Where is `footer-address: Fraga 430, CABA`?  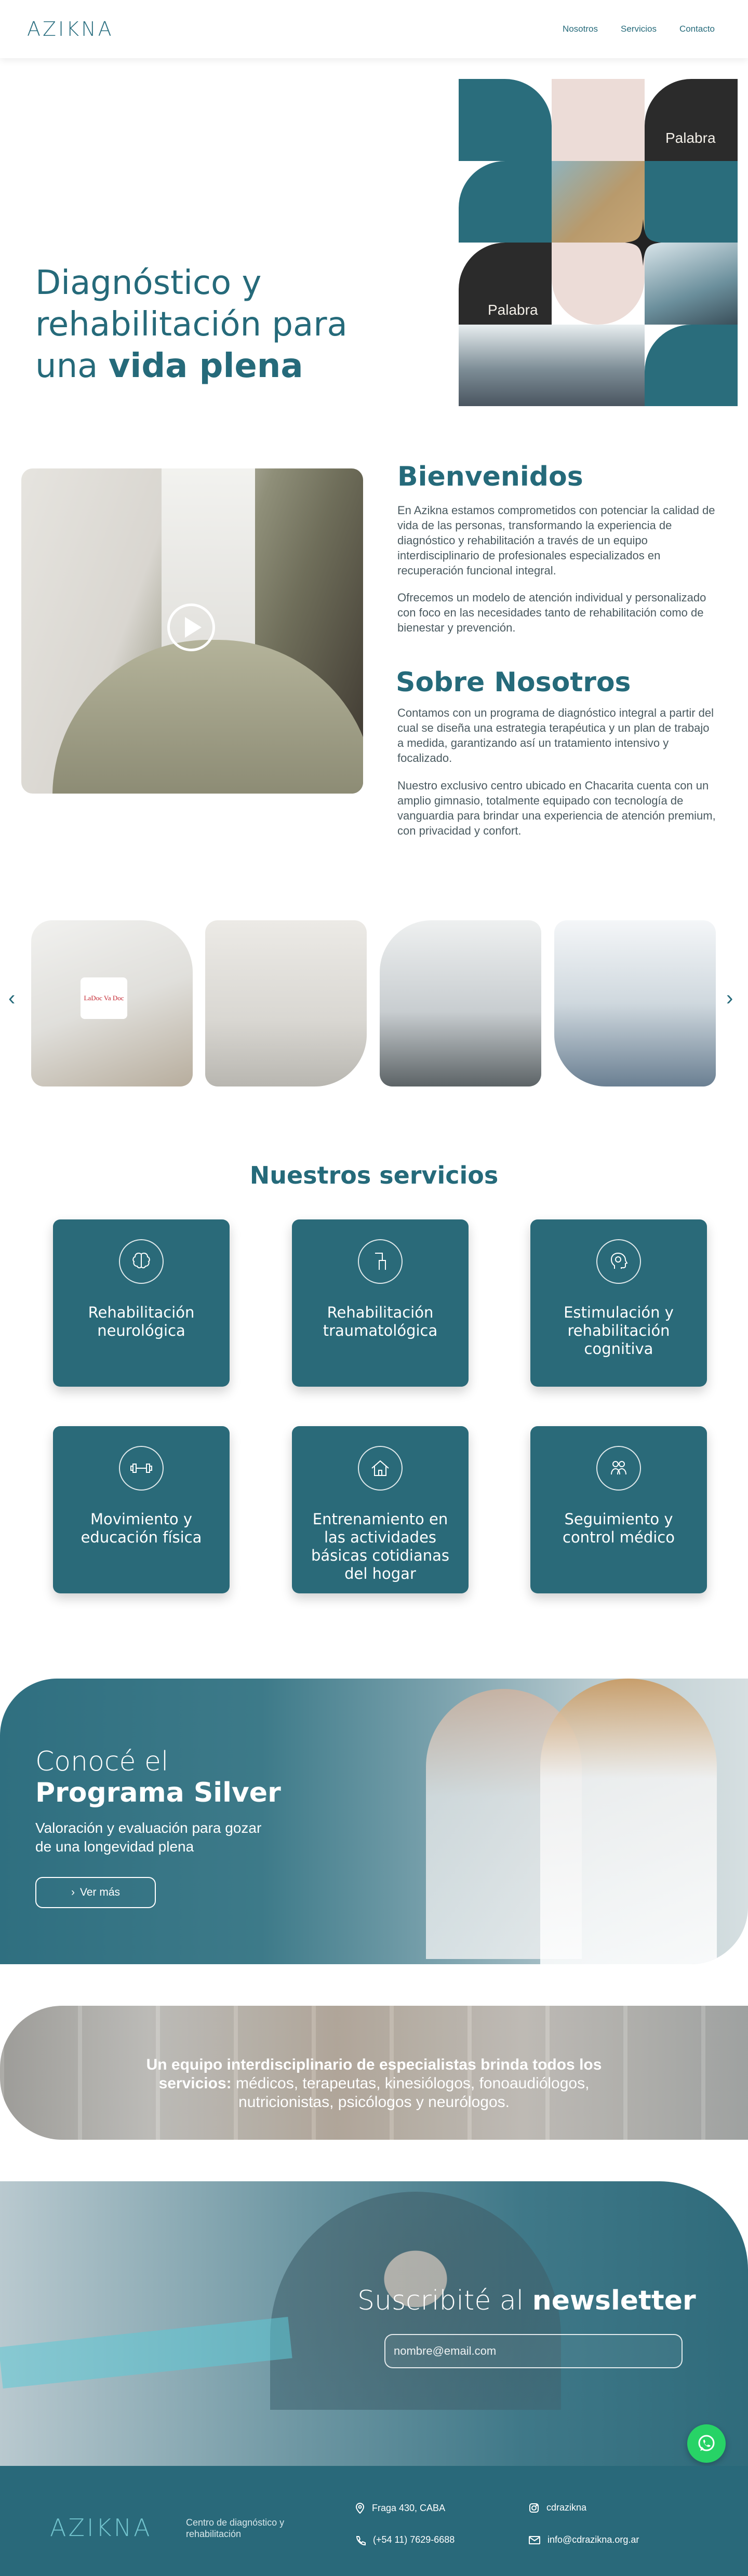
footer-address: Fraga 430, CABA is located at coordinates (400, 2508).